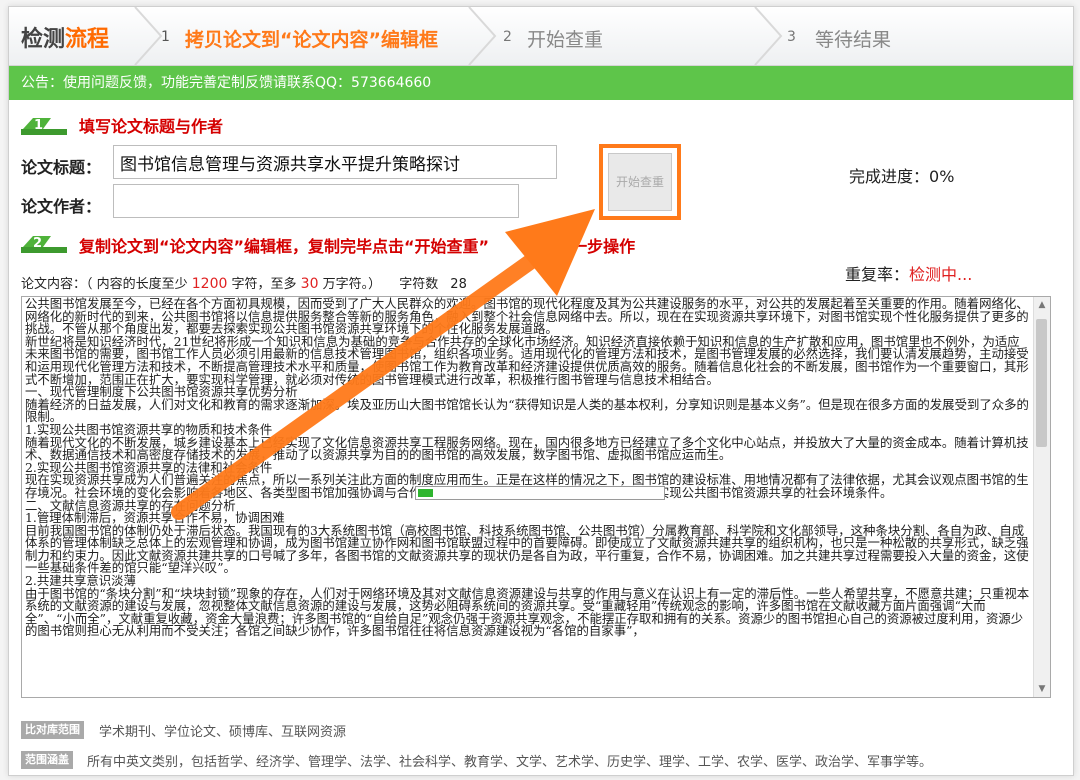 The width and height of the screenshot is (1080, 780). Describe the element at coordinates (44, 244) in the screenshot. I see `step-two-badge-icon: 2` at that location.